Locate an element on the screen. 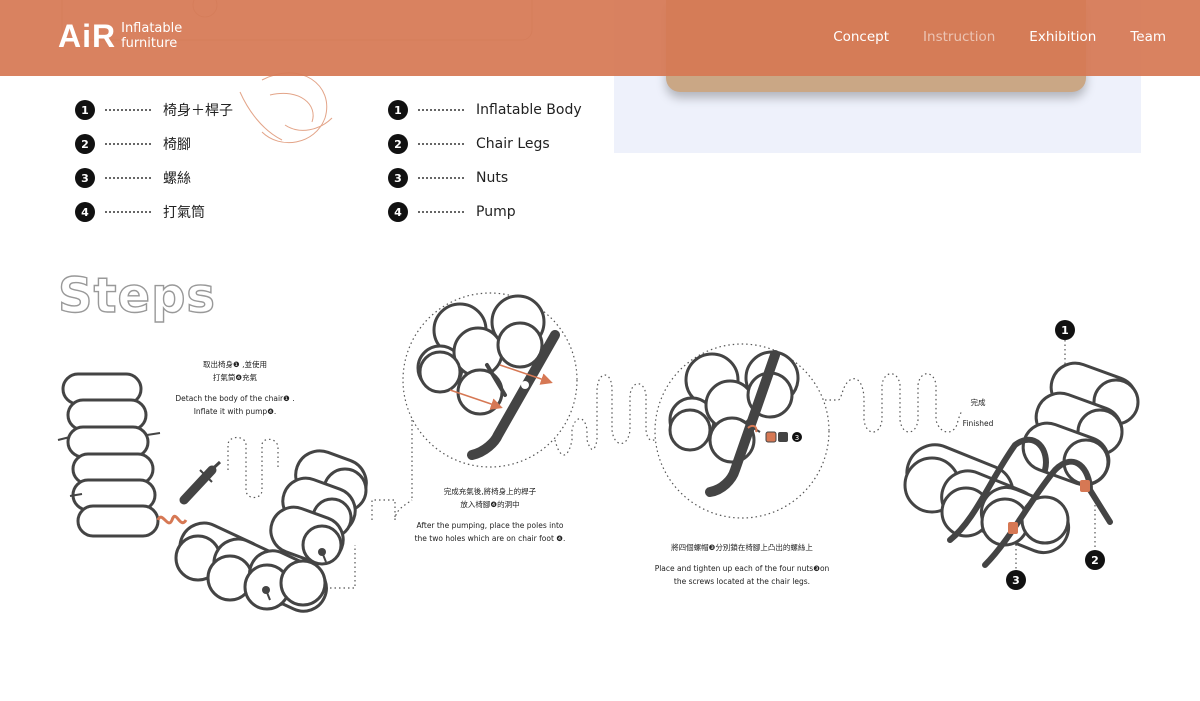  logo-mark: AiR is located at coordinates (87, 36).